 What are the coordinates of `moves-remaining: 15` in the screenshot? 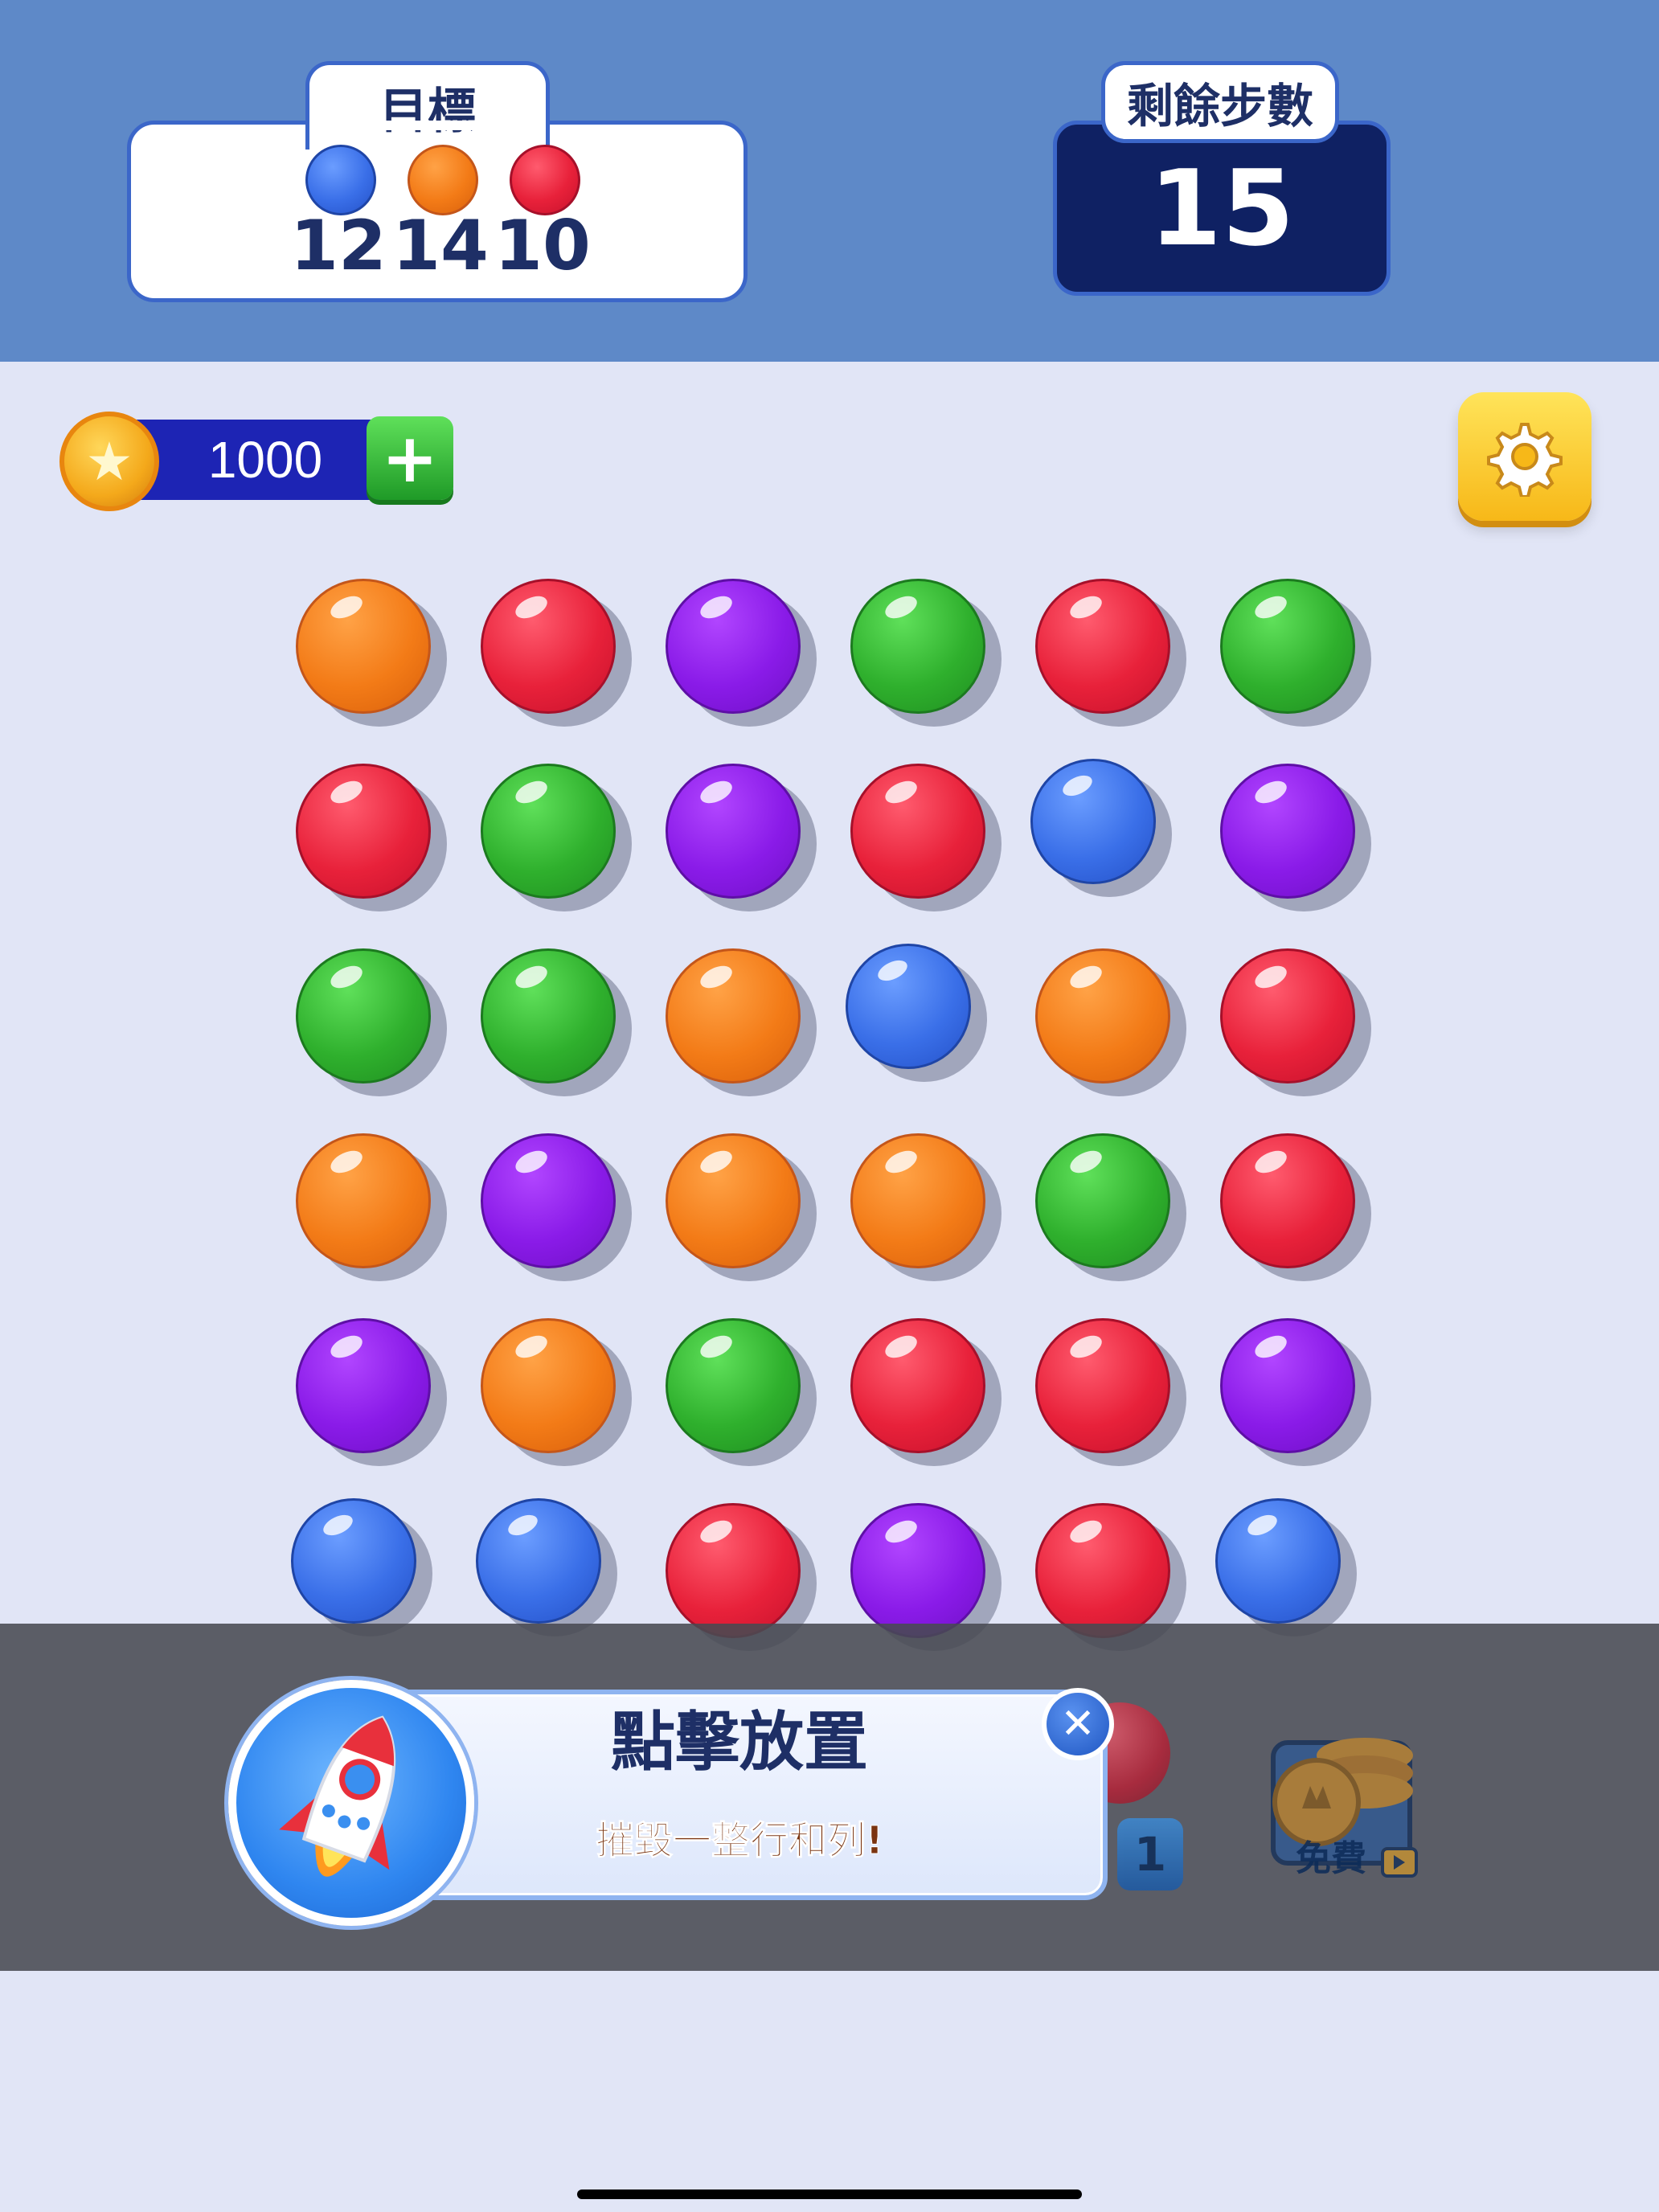 It's located at (1222, 208).